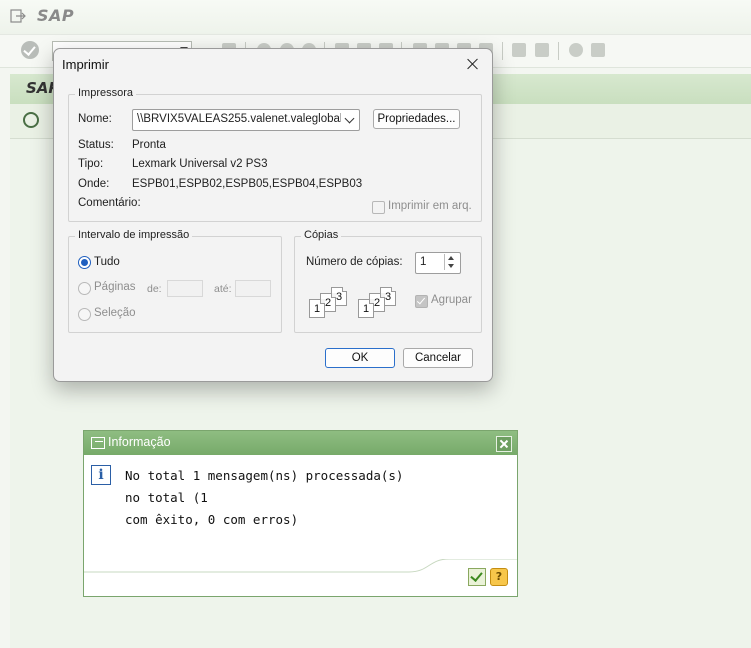 This screenshot has width=751, height=648. Describe the element at coordinates (300, 566) in the screenshot. I see `footer-divider` at that location.